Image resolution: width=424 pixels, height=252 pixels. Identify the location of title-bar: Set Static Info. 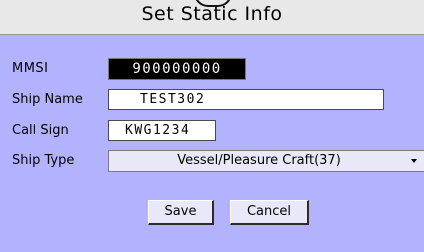
(212, 17).